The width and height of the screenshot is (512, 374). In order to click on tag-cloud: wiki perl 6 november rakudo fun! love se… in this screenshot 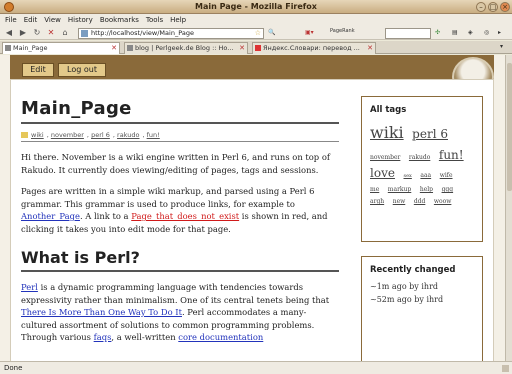, I will do `click(422, 164)`.